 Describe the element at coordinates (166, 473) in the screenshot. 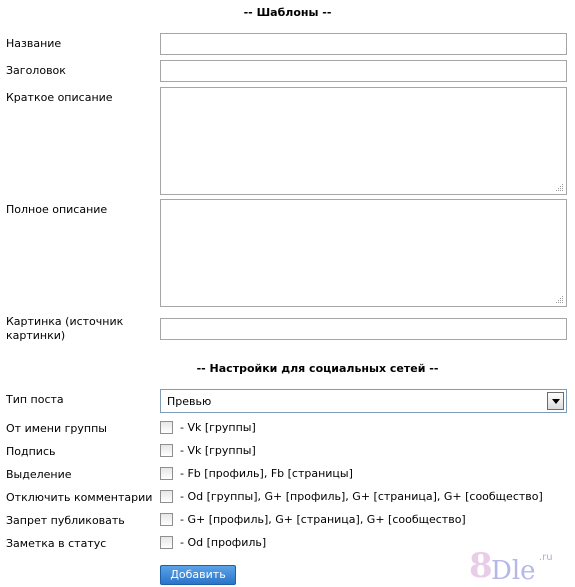

I see `option-checkbox-highlight` at that location.